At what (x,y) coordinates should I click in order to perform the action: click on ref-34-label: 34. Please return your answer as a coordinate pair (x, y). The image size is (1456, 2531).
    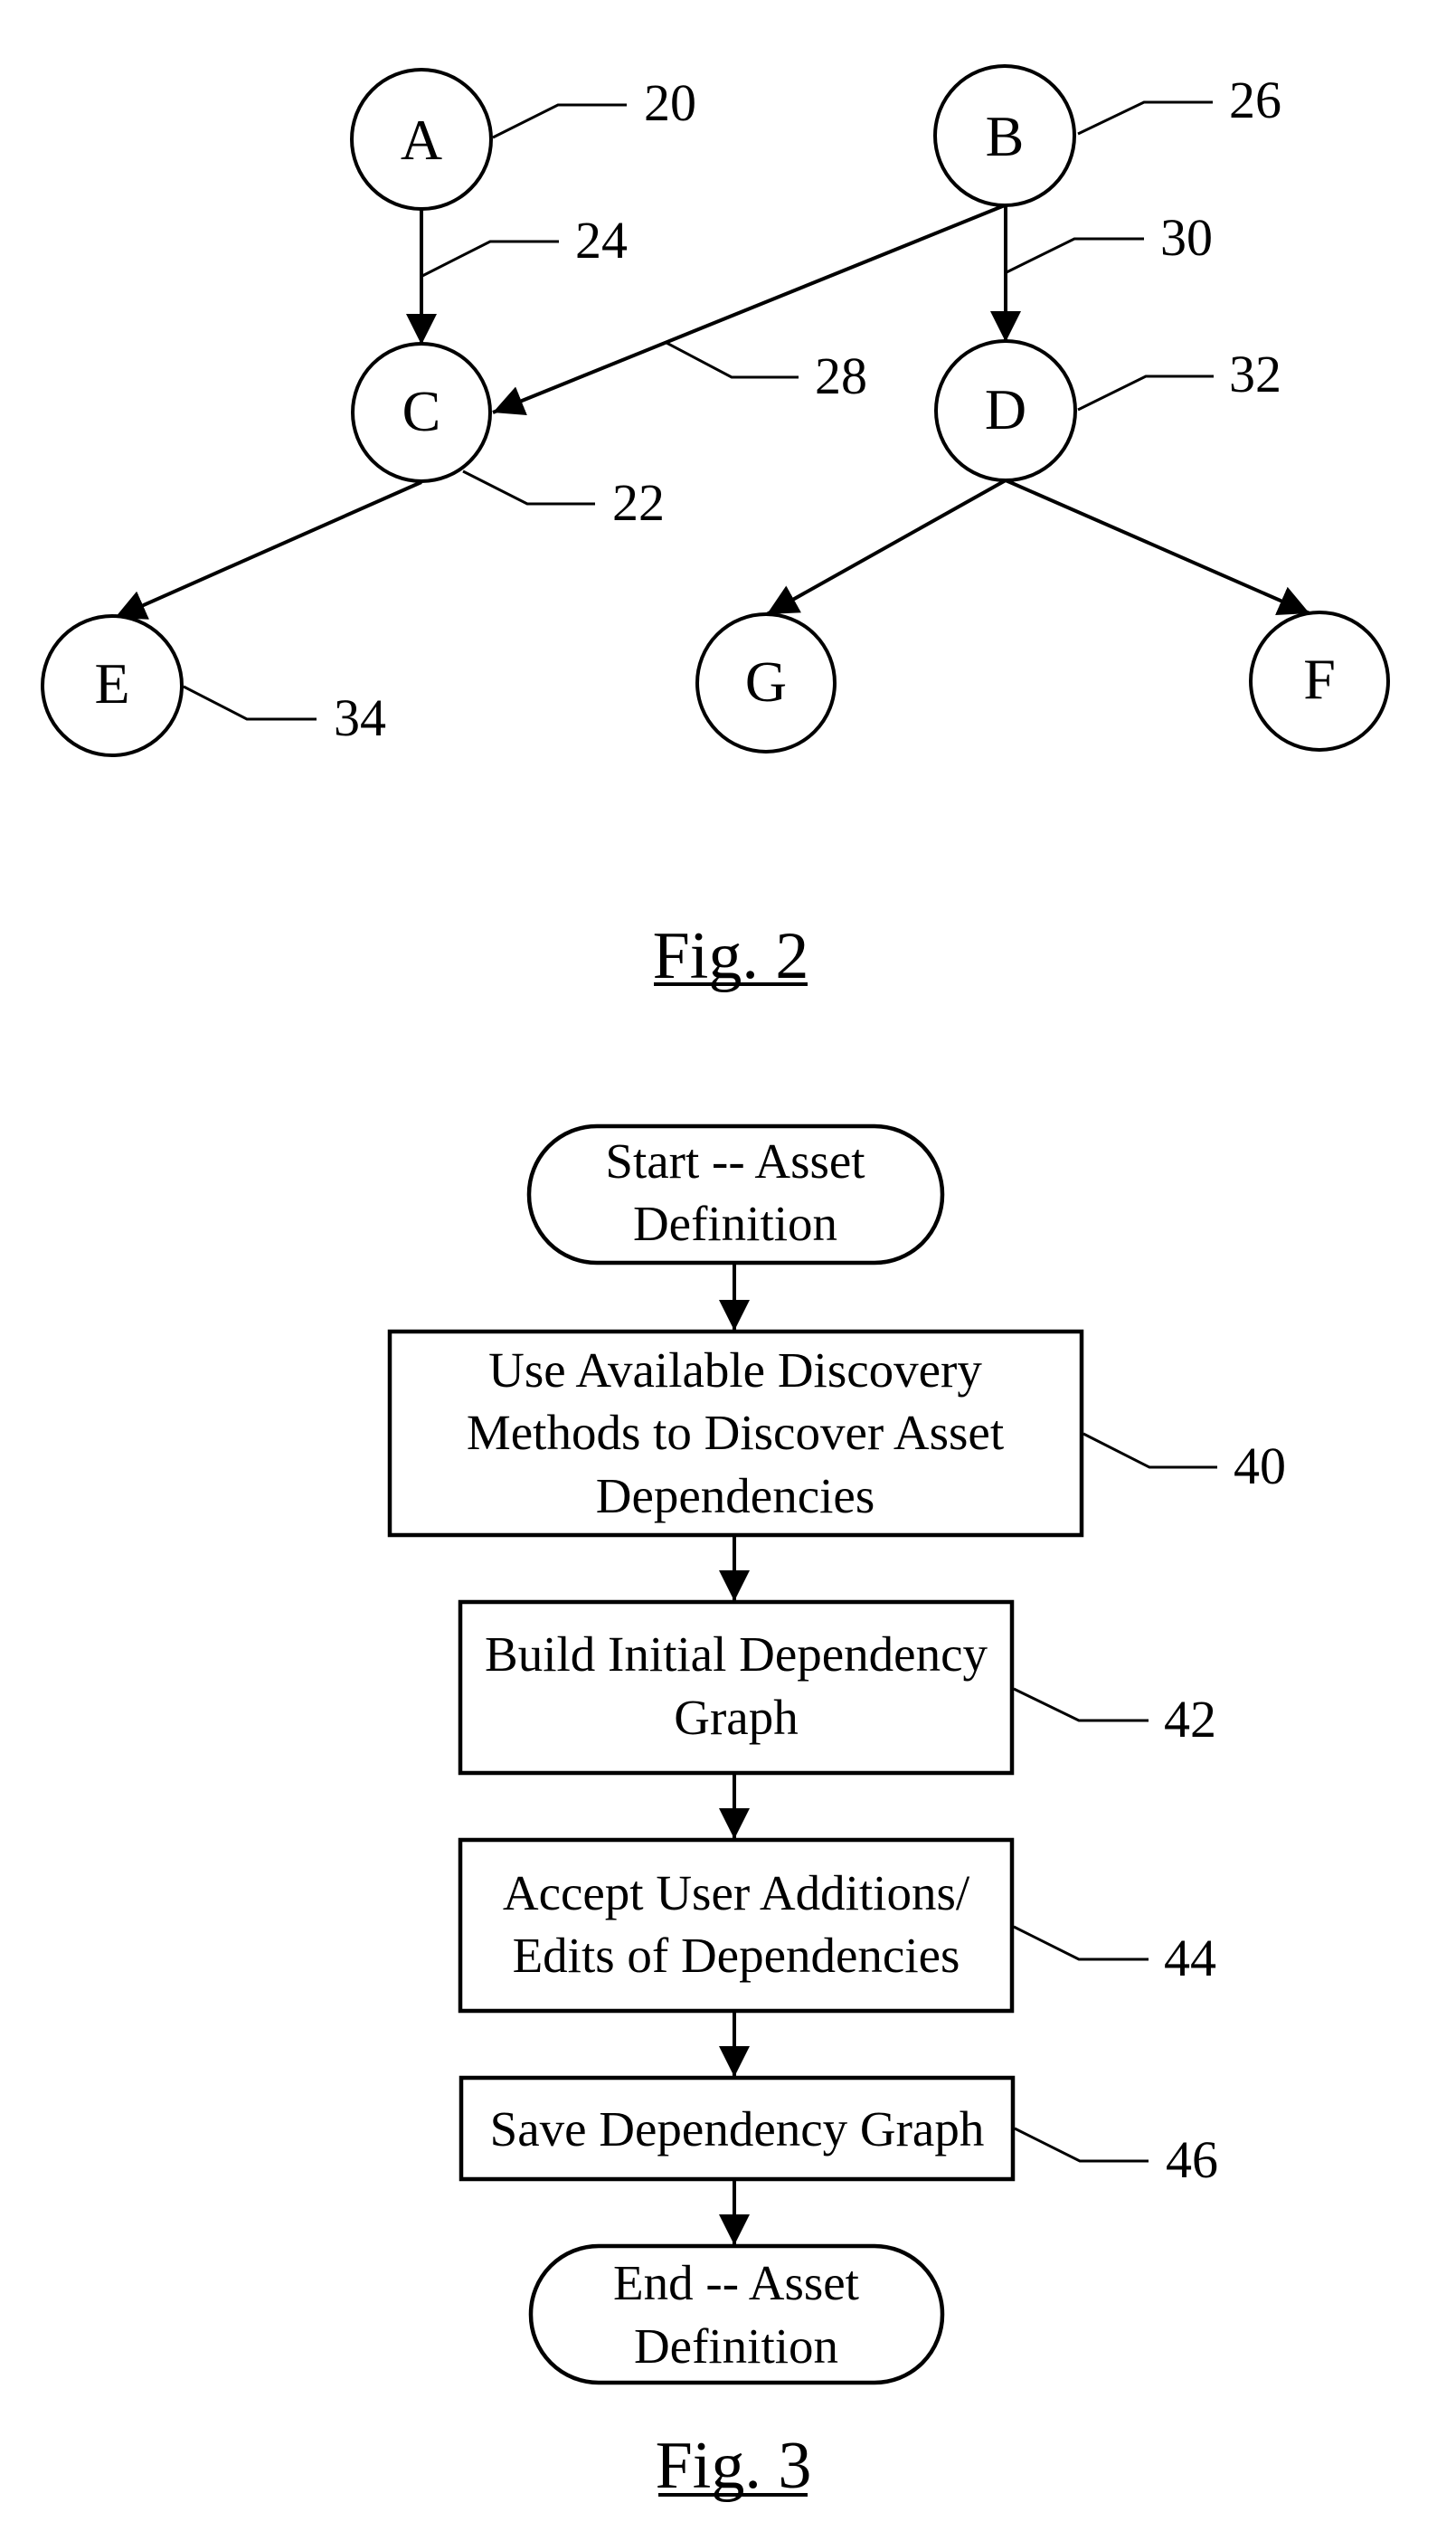
    Looking at the image, I should click on (360, 717).